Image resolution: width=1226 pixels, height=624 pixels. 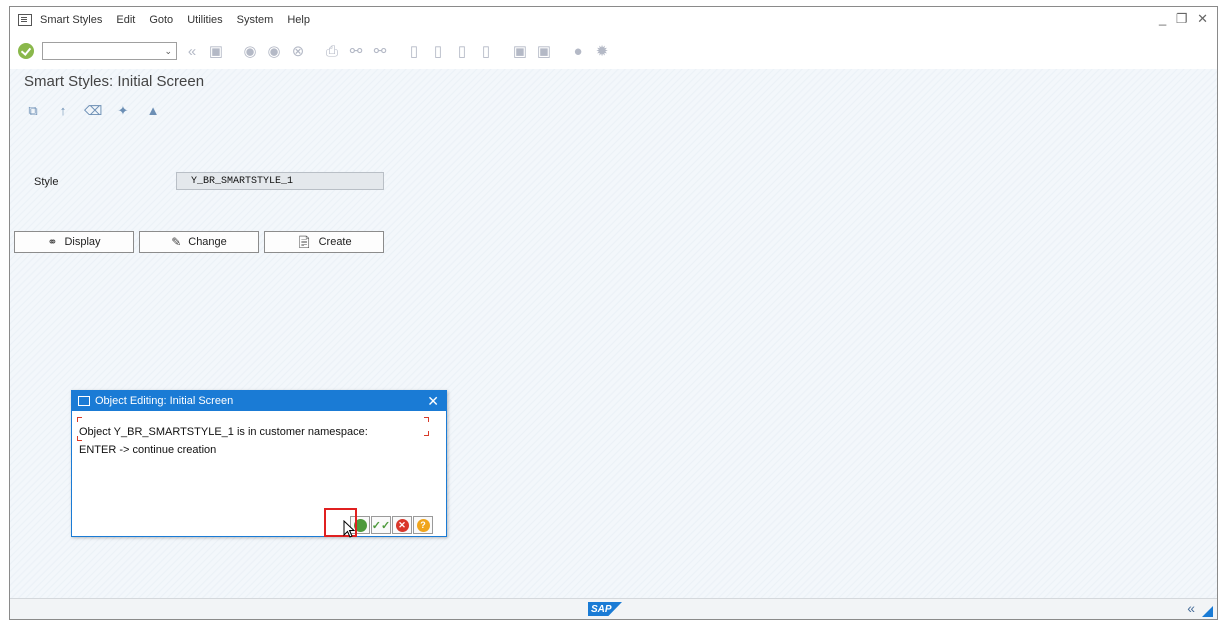 I want to click on display-button: ⚭ Display, so click(x=74, y=242).